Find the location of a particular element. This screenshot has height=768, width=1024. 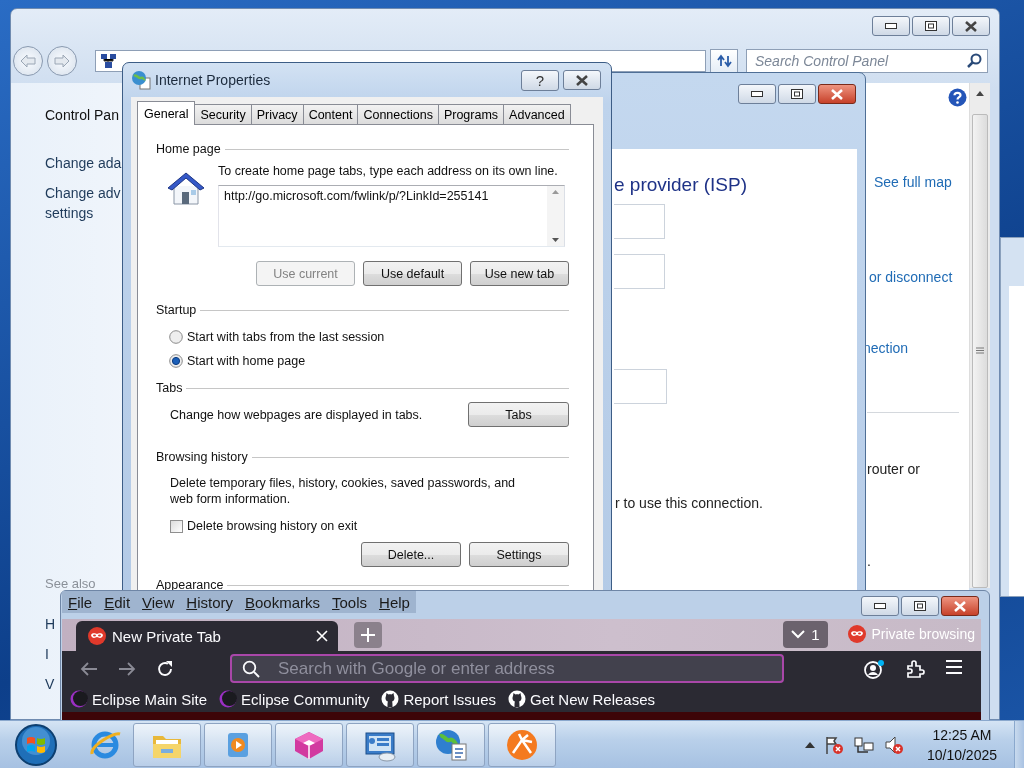

reload-icon is located at coordinates (165, 668).